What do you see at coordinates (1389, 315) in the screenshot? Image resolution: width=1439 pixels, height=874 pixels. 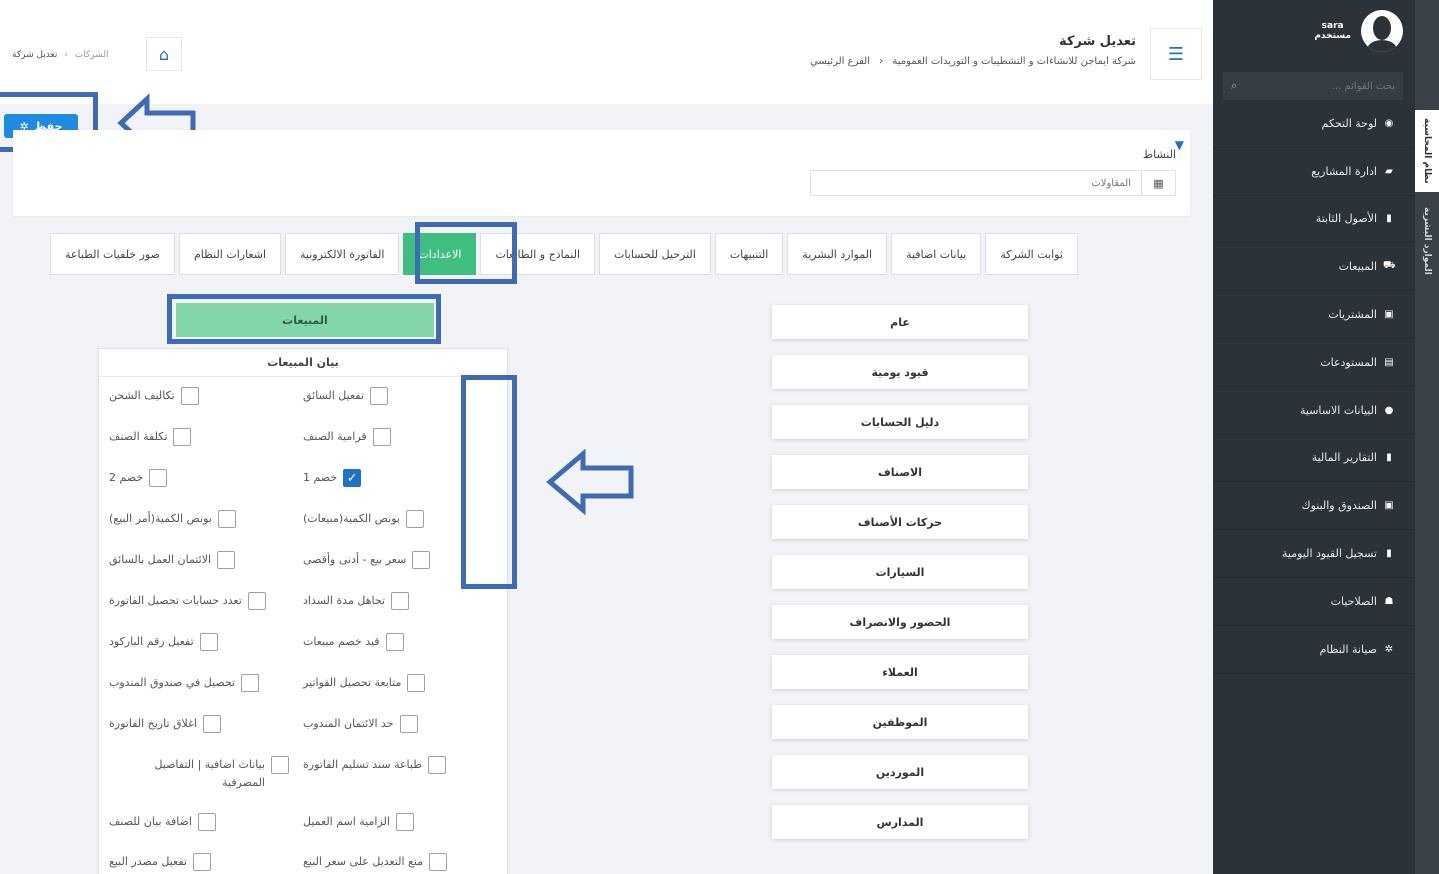 I see `money-icon: ▣` at bounding box center [1389, 315].